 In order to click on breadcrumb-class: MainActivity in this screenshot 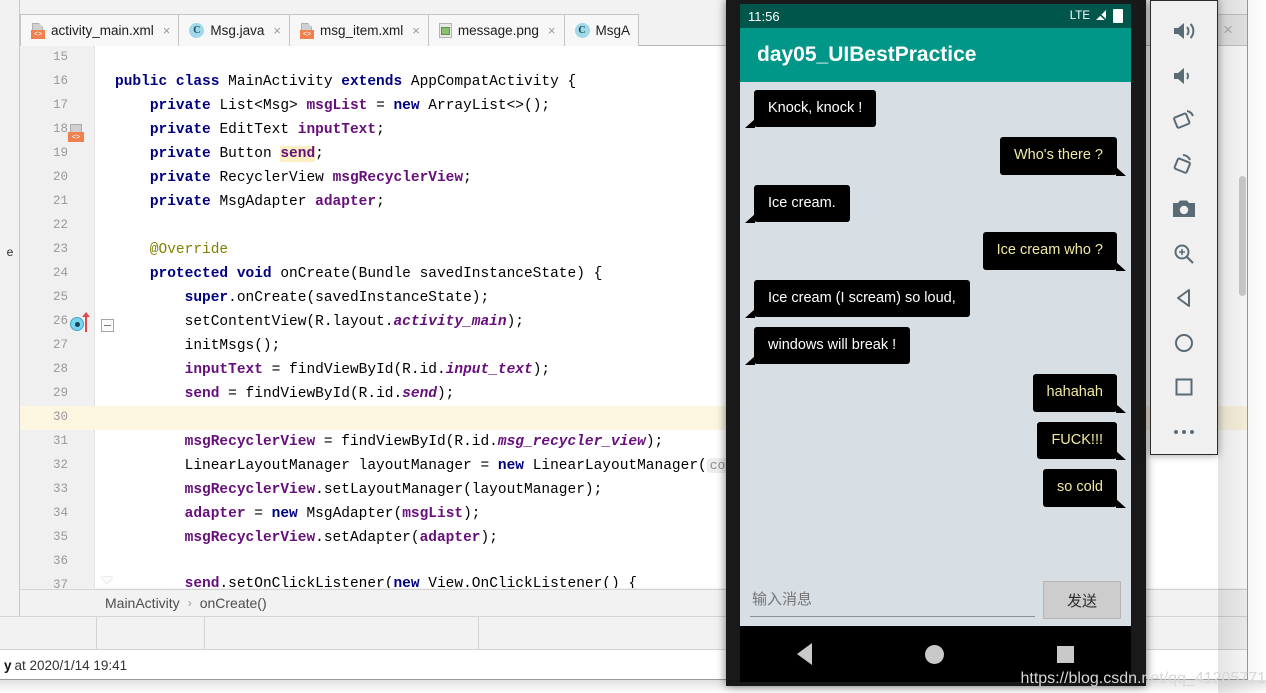, I will do `click(142, 603)`.